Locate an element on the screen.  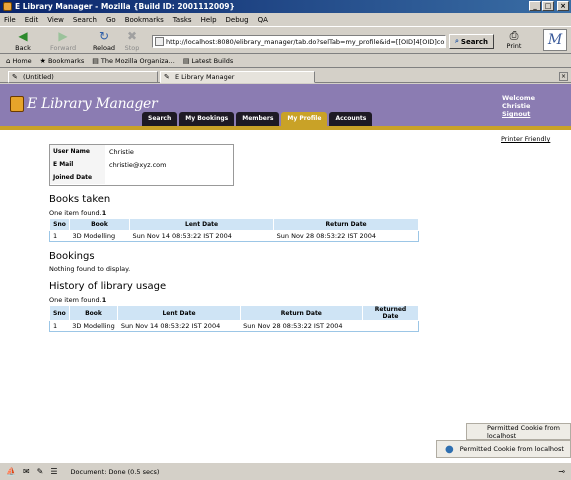
printer-friendly-link: Printer Friendly is located at coordinates (525, 139).